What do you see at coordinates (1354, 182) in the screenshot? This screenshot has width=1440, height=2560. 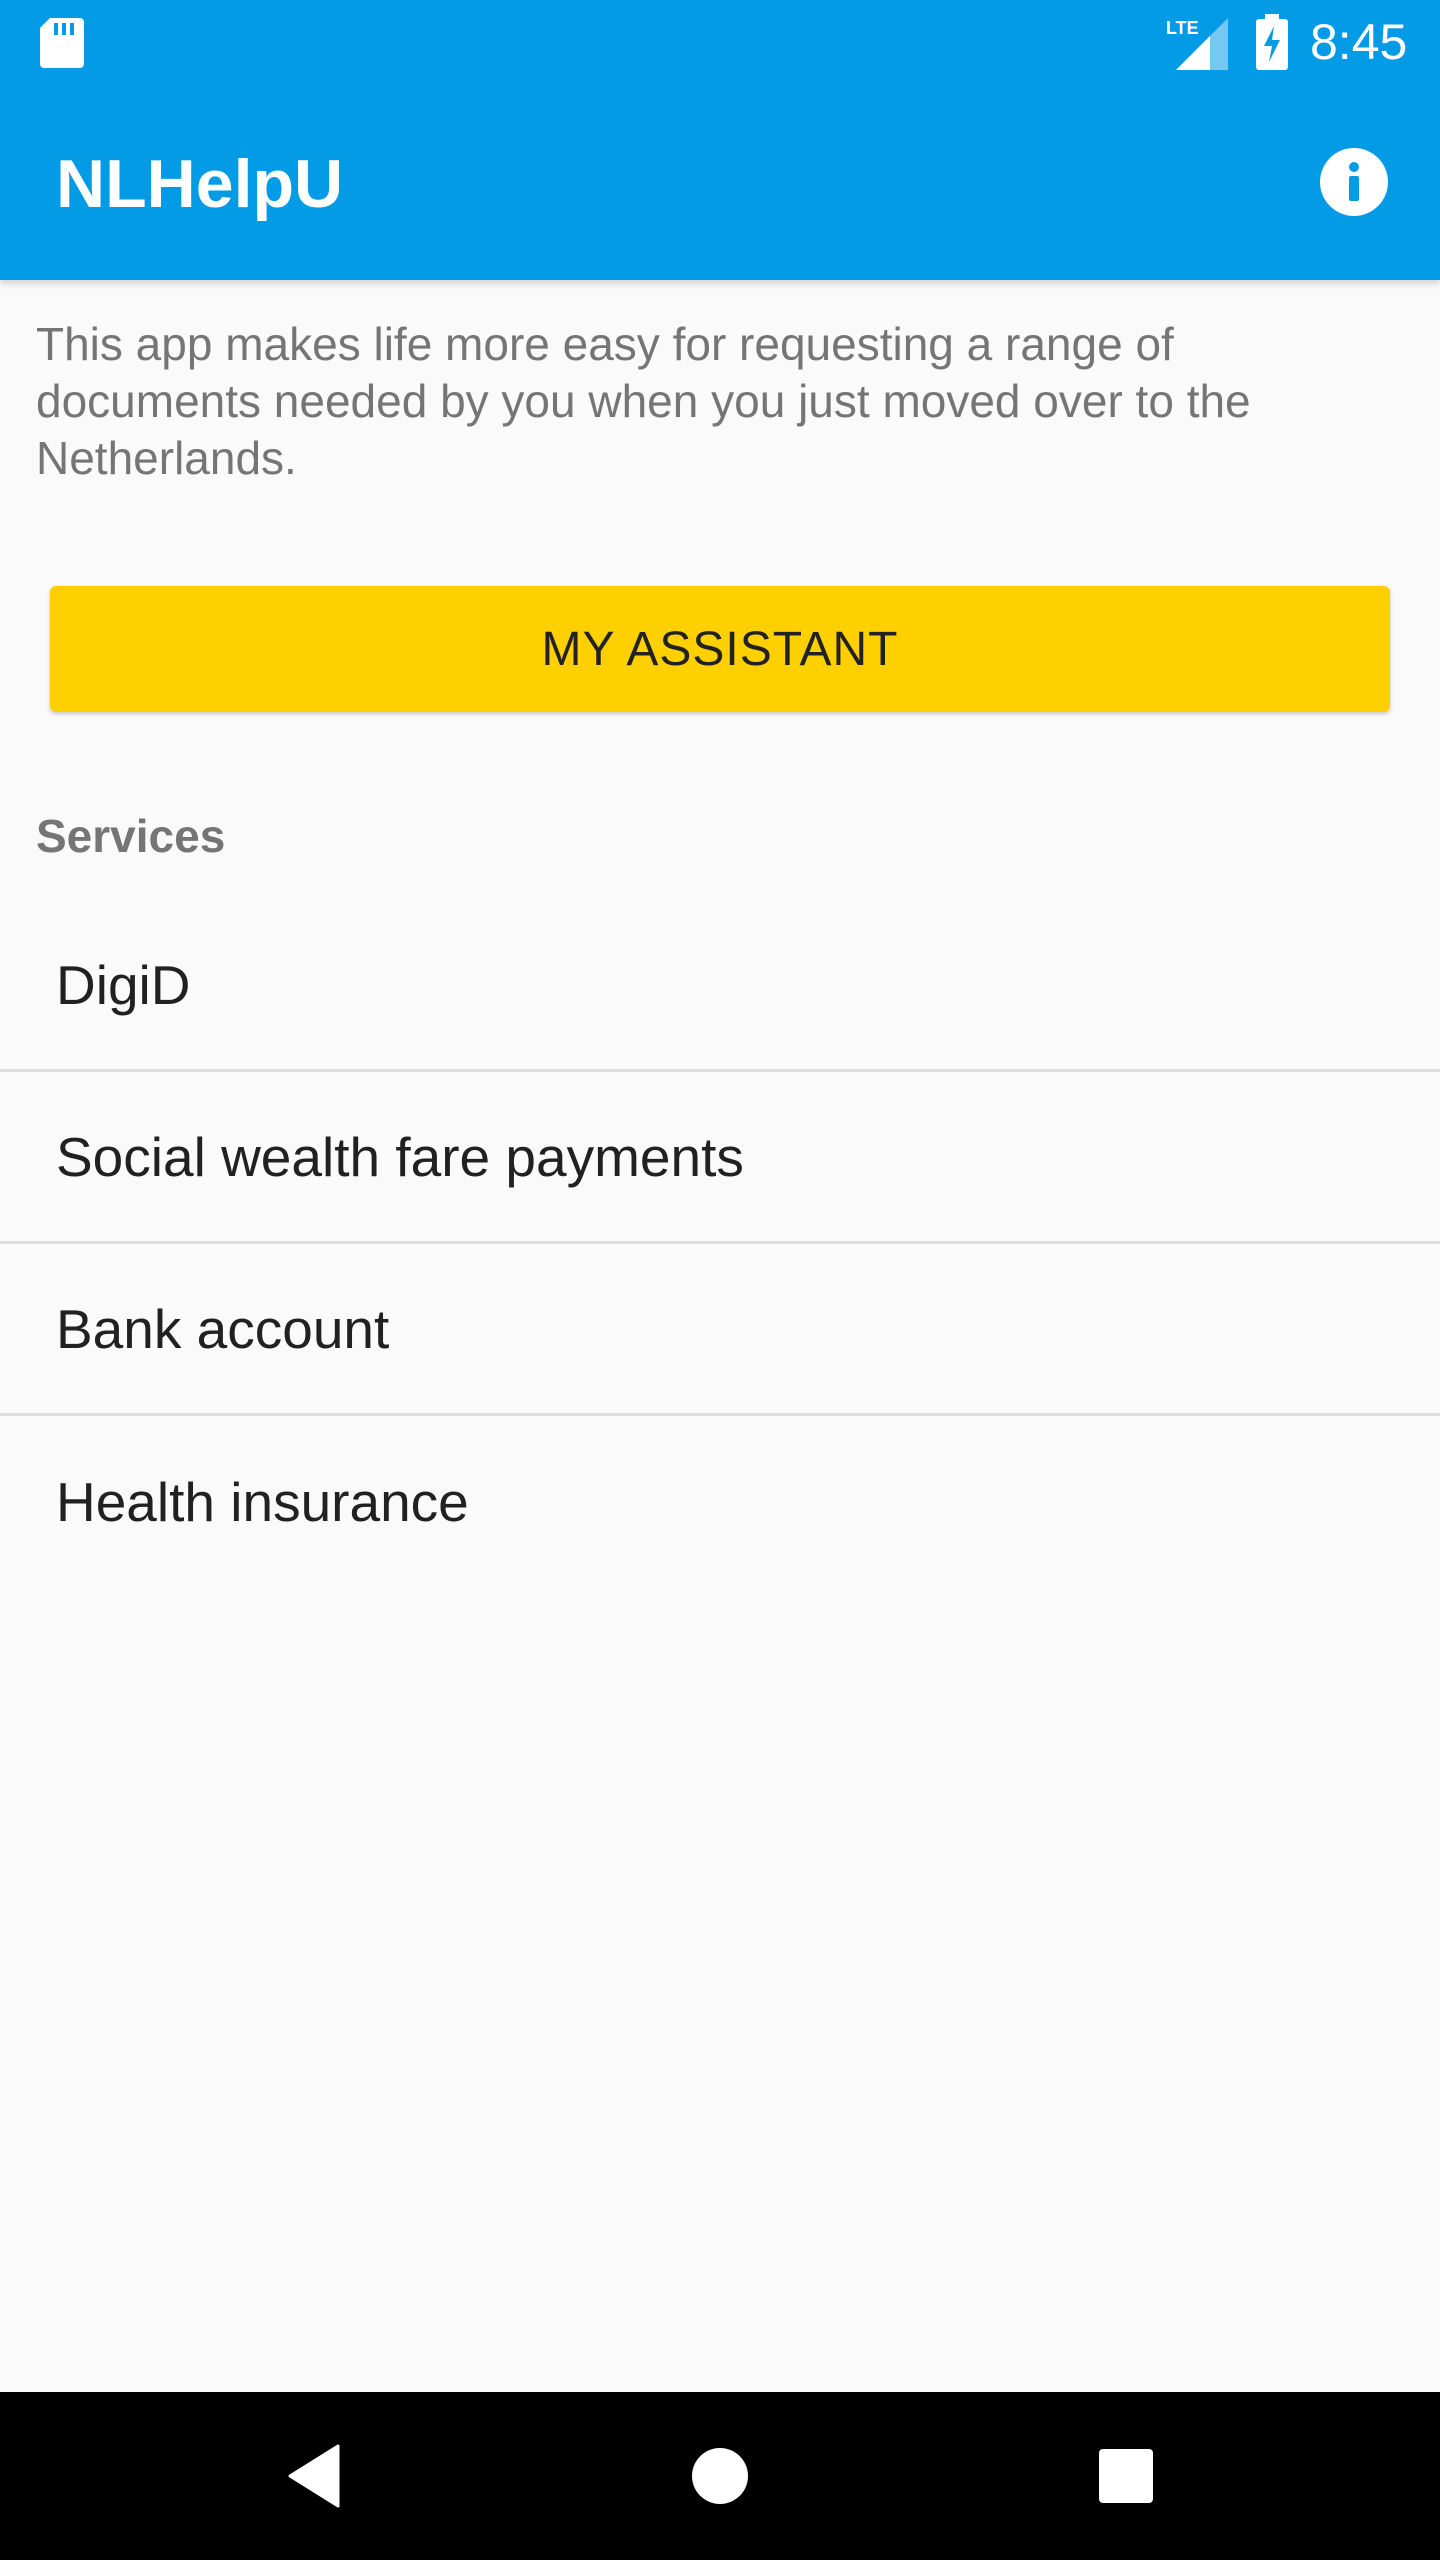 I see `info-icon` at bounding box center [1354, 182].